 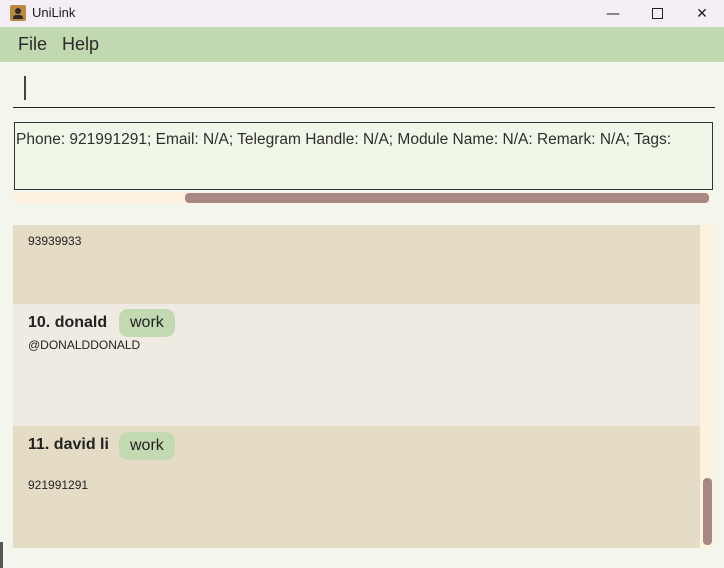 I want to click on menu-file: File, so click(x=32, y=44).